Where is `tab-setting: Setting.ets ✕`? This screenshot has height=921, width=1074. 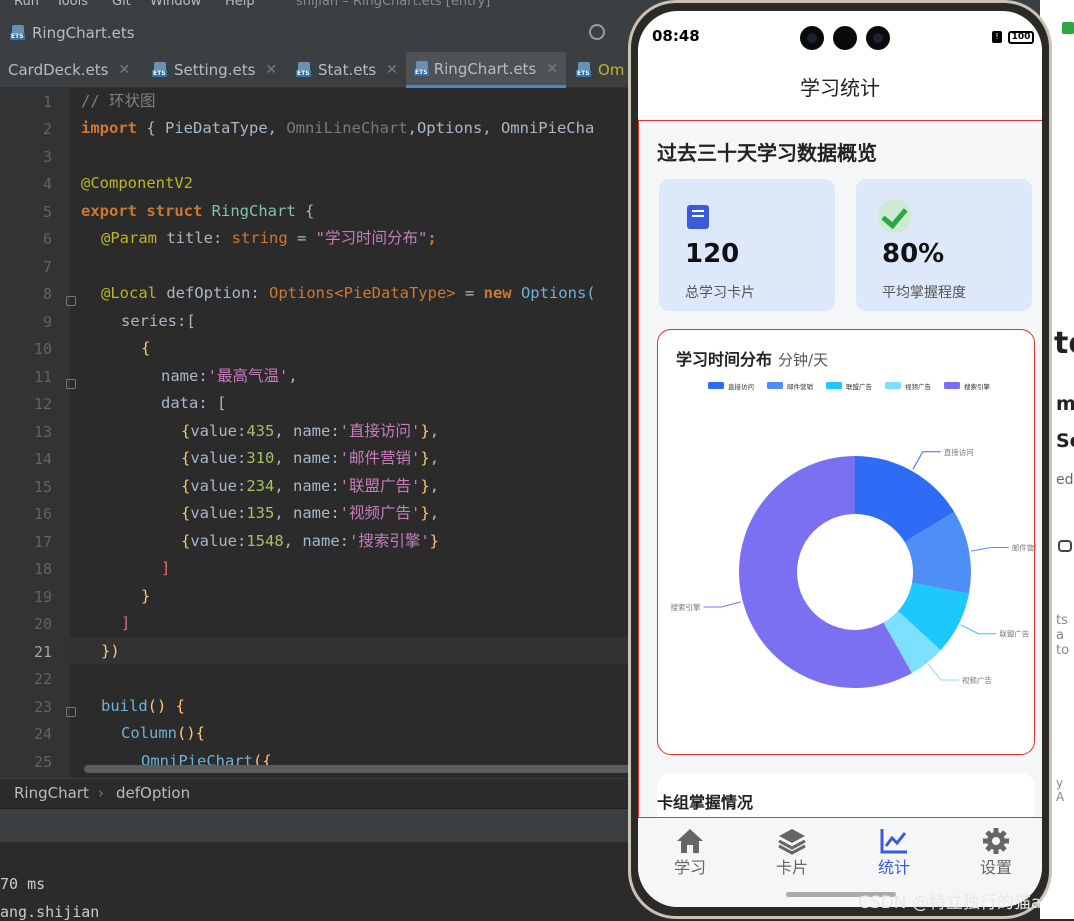 tab-setting: Setting.ets ✕ is located at coordinates (214, 70).